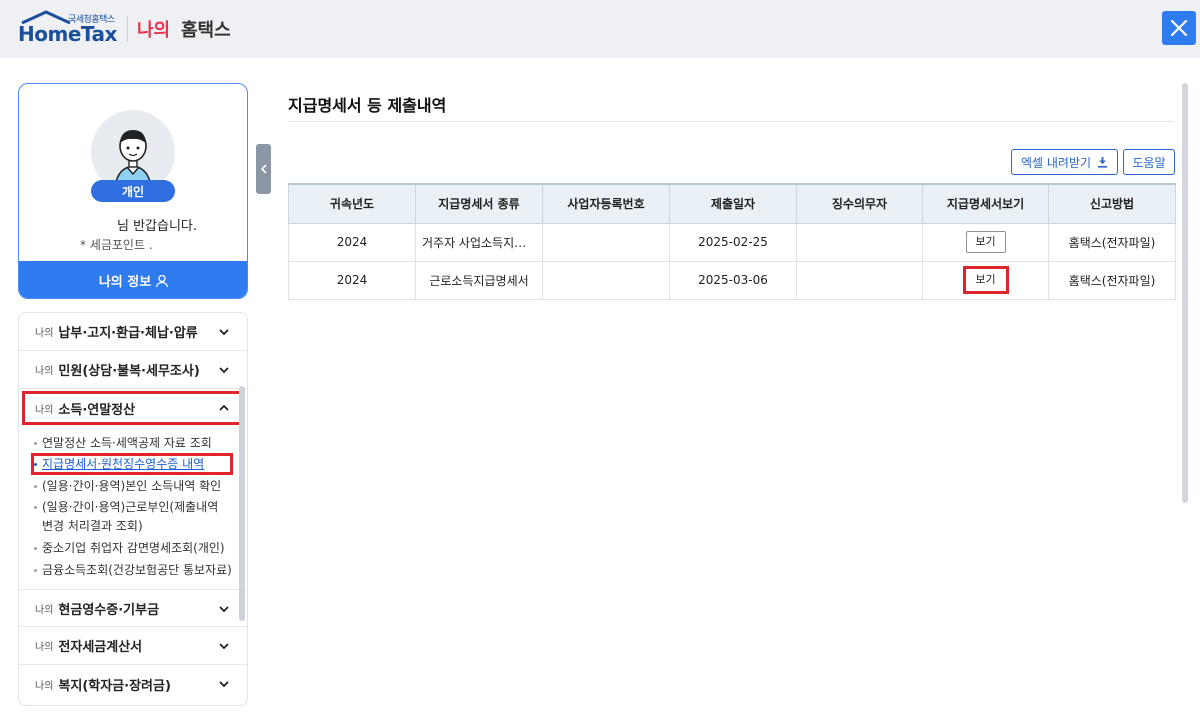 The height and width of the screenshot is (723, 1200). I want to click on my-info-button: 나의 정보, so click(133, 279).